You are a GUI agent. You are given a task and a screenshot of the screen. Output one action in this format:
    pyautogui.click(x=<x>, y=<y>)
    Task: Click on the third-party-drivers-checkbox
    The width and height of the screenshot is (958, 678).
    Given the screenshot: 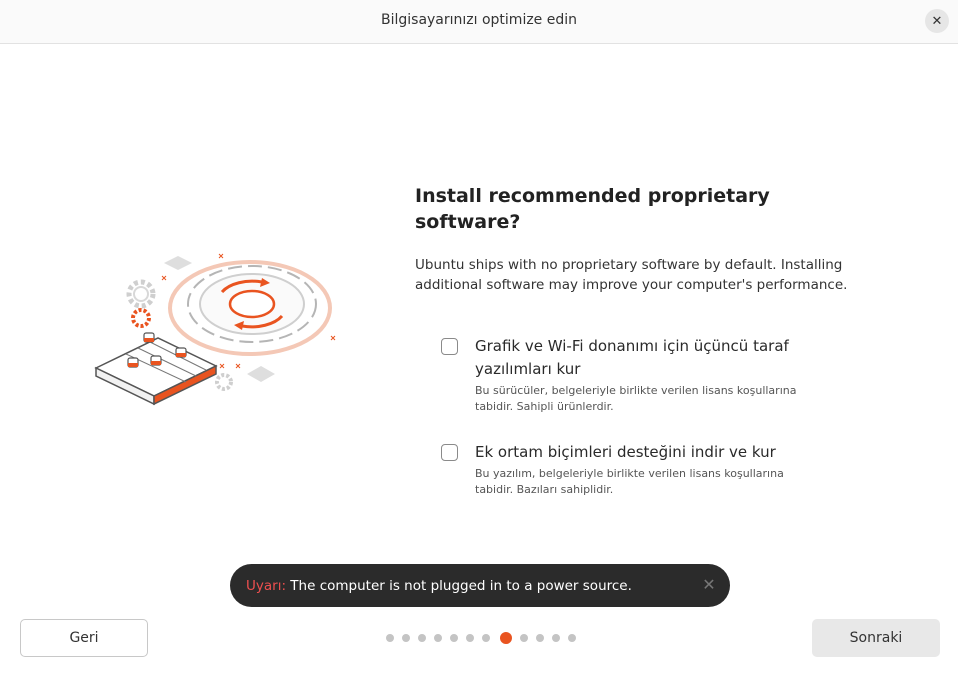 What is the action you would take?
    pyautogui.click(x=449, y=346)
    